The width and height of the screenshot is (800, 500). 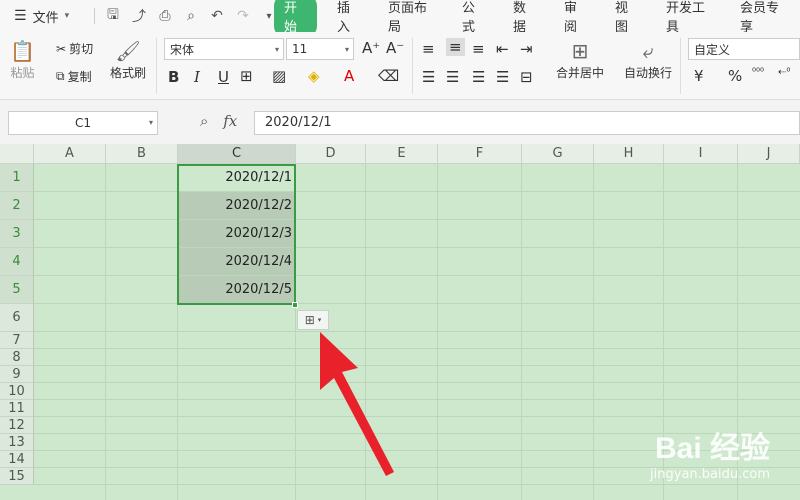 What do you see at coordinates (388, 76) in the screenshot?
I see `eraser-icon: ⌫` at bounding box center [388, 76].